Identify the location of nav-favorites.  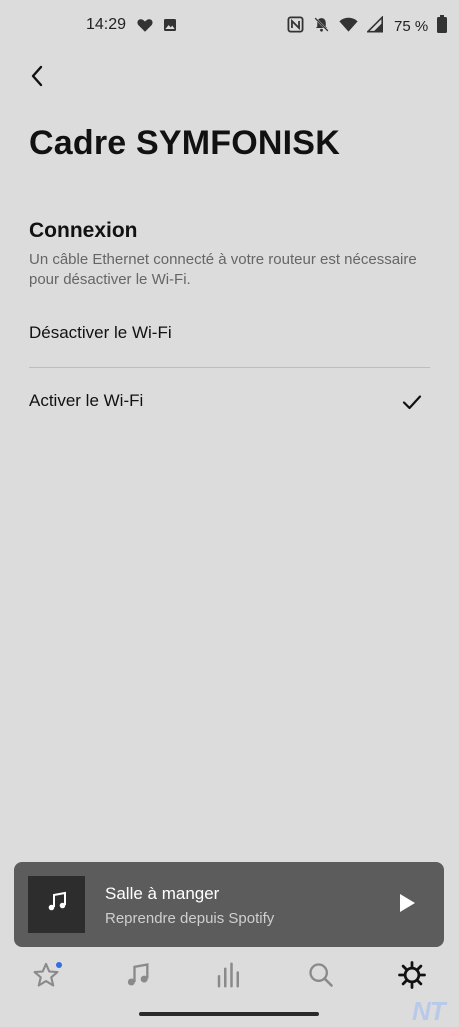
(46, 977).